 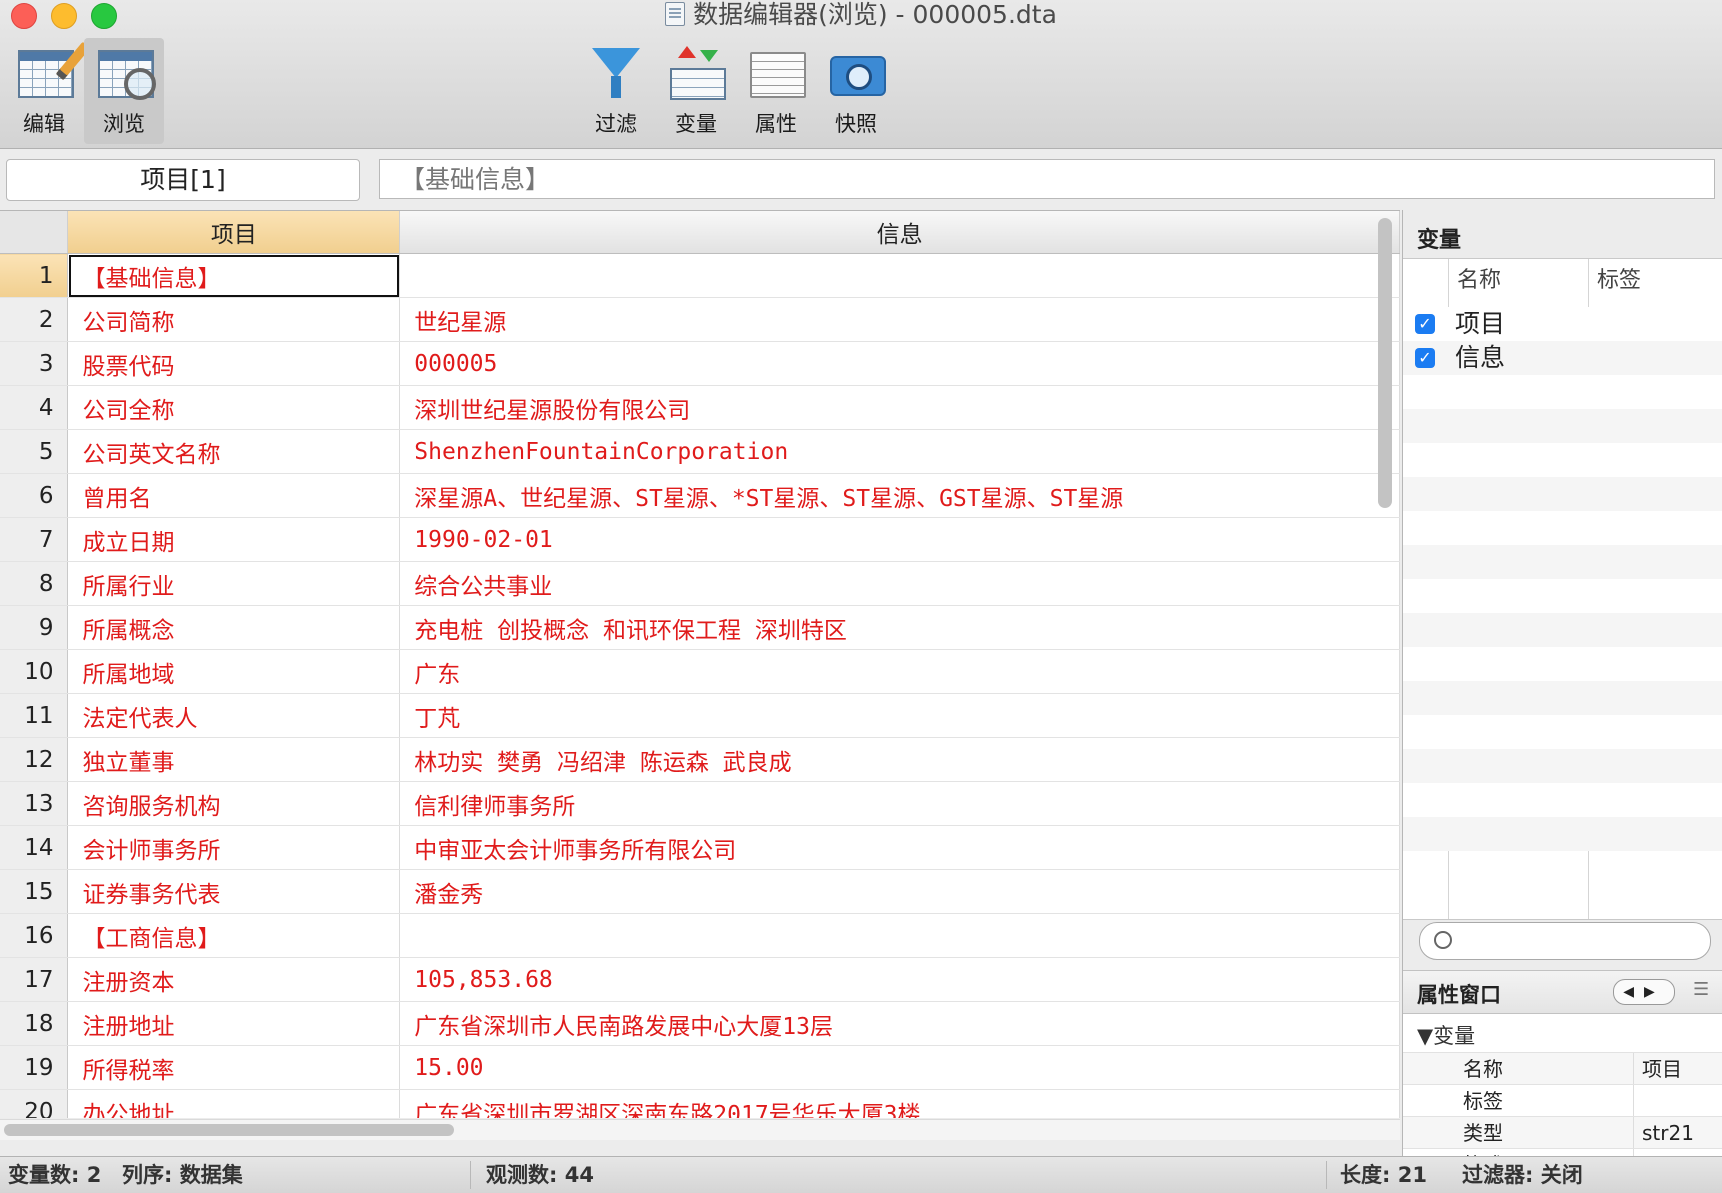 What do you see at coordinates (899, 407) in the screenshot?
I see `cell-info: 深圳世纪星源股份有限公司` at bounding box center [899, 407].